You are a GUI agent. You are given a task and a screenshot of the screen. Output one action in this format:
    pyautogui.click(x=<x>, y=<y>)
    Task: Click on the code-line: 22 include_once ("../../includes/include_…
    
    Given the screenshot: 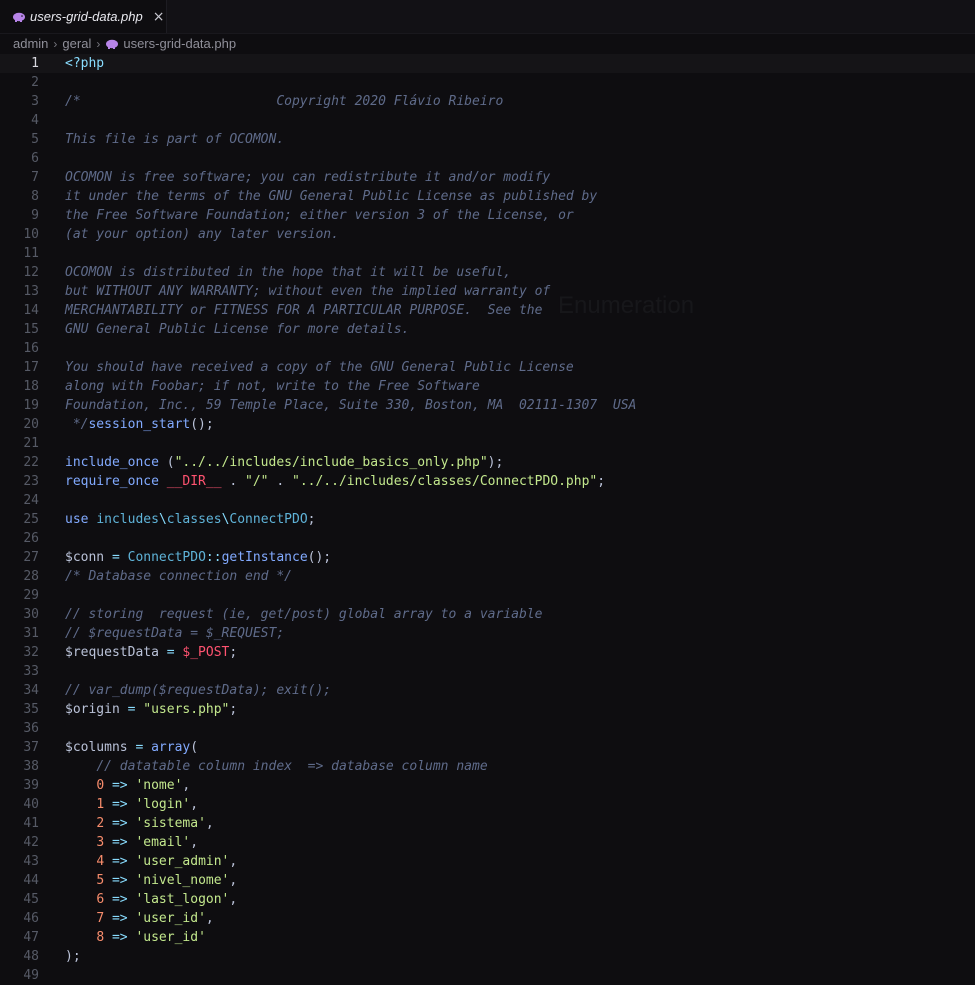 What is the action you would take?
    pyautogui.click(x=487, y=462)
    